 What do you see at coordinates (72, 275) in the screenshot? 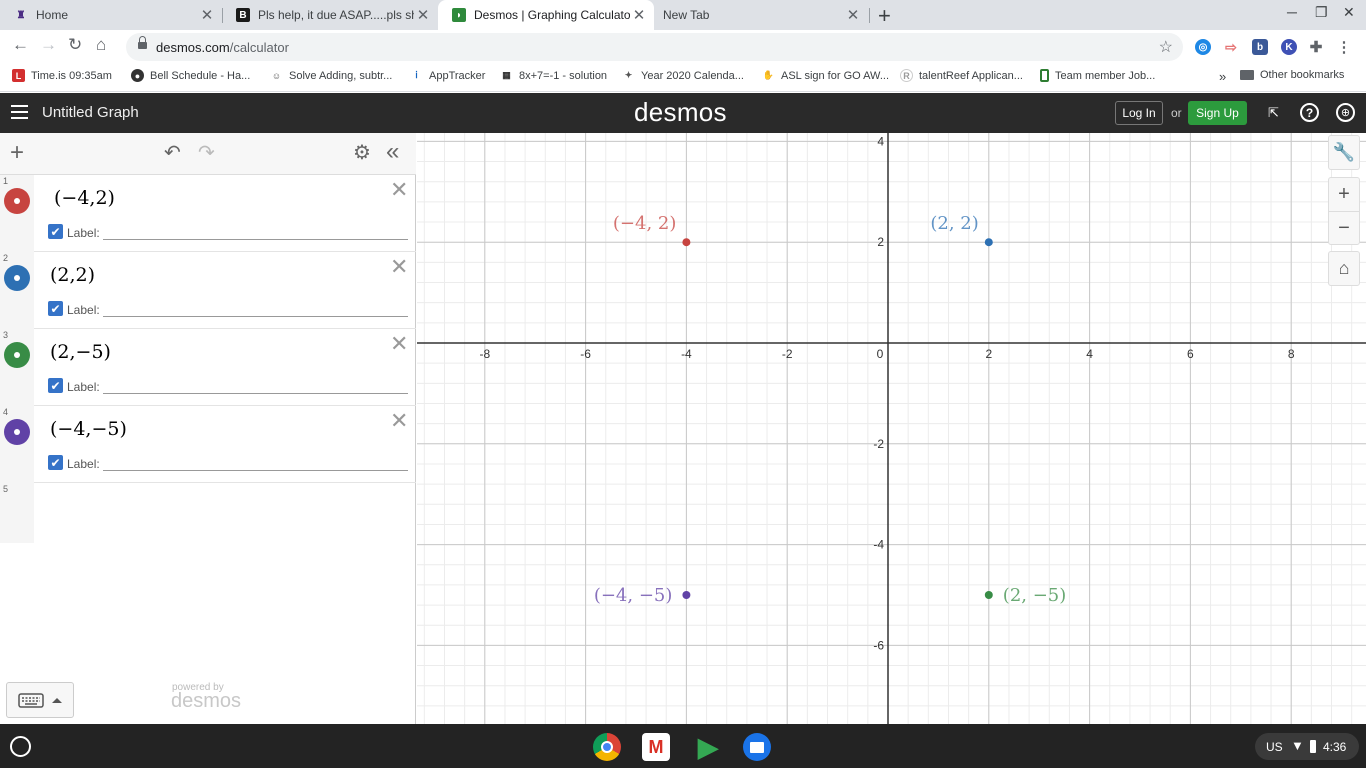
I see `expression-math: (2,2)` at bounding box center [72, 275].